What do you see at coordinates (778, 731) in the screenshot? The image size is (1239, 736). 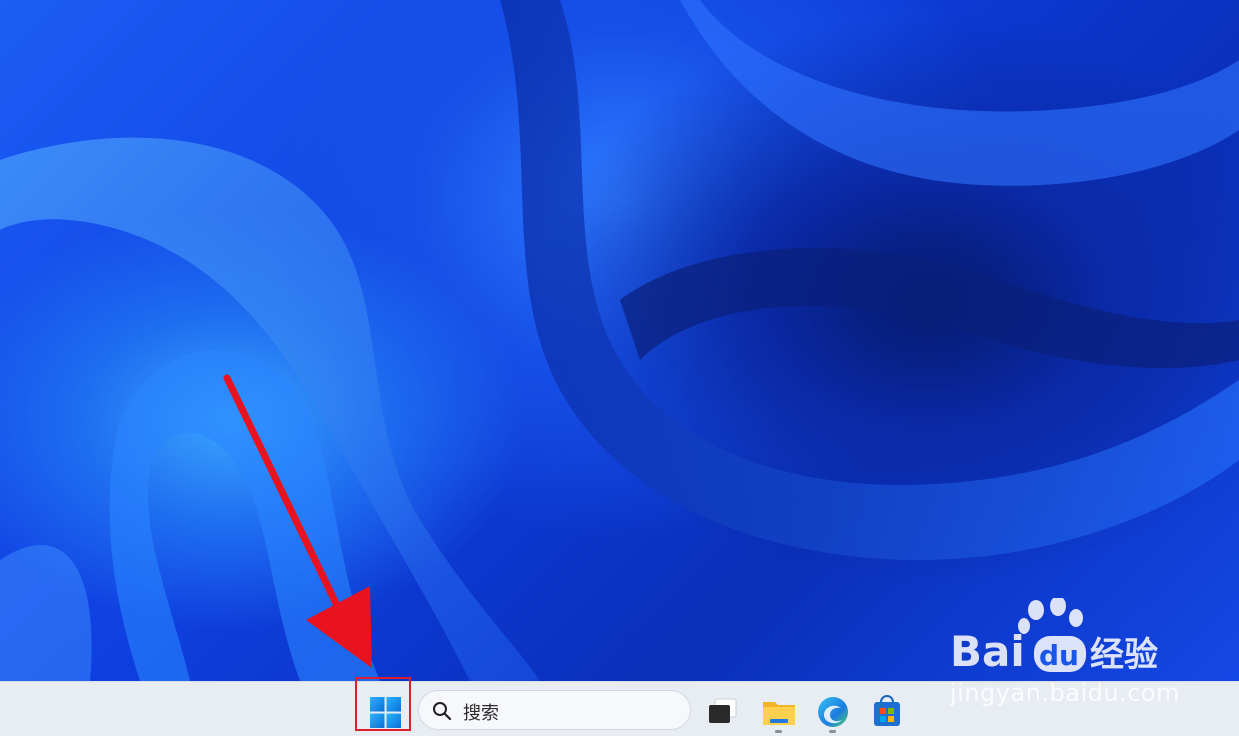 I see `explorer-running-indicator` at bounding box center [778, 731].